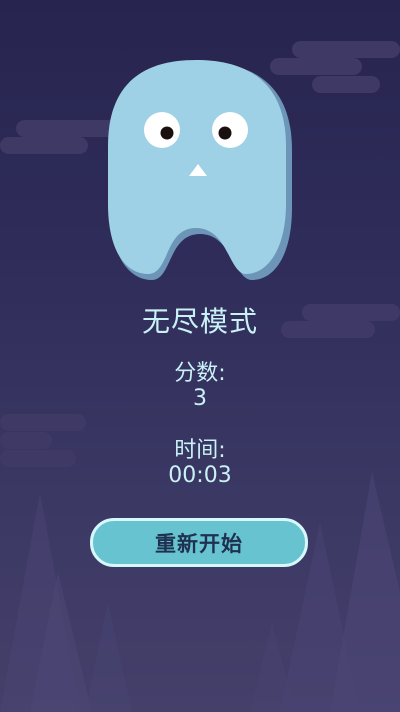 This screenshot has height=712, width=400. I want to click on restart-button: 重新开始, so click(199, 542).